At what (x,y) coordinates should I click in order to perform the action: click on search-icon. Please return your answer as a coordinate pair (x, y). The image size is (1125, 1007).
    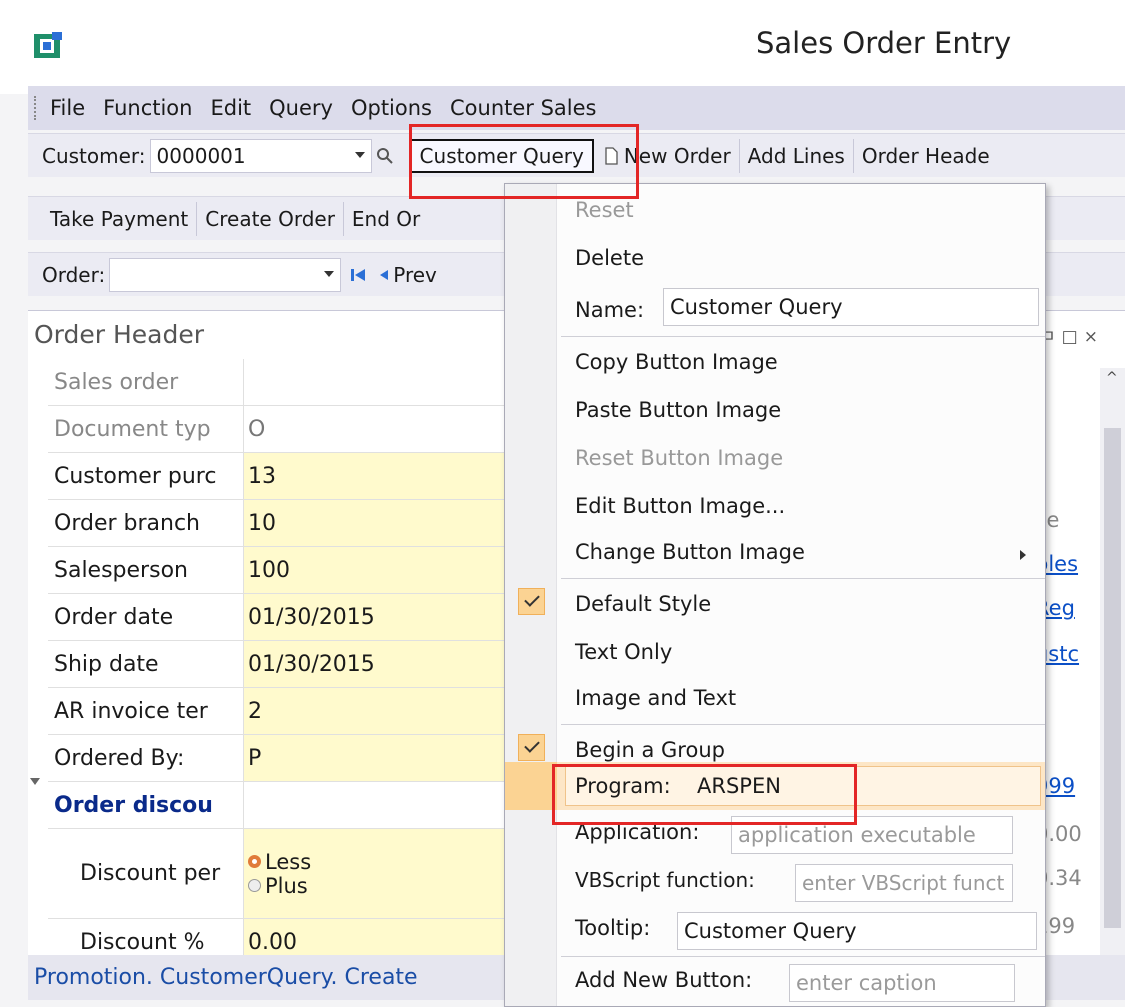
    Looking at the image, I should click on (385, 156).